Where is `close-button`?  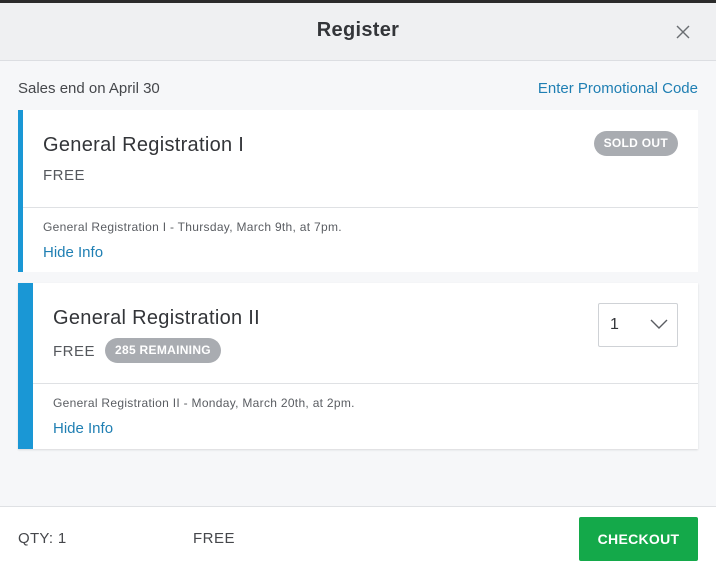
close-button is located at coordinates (683, 32).